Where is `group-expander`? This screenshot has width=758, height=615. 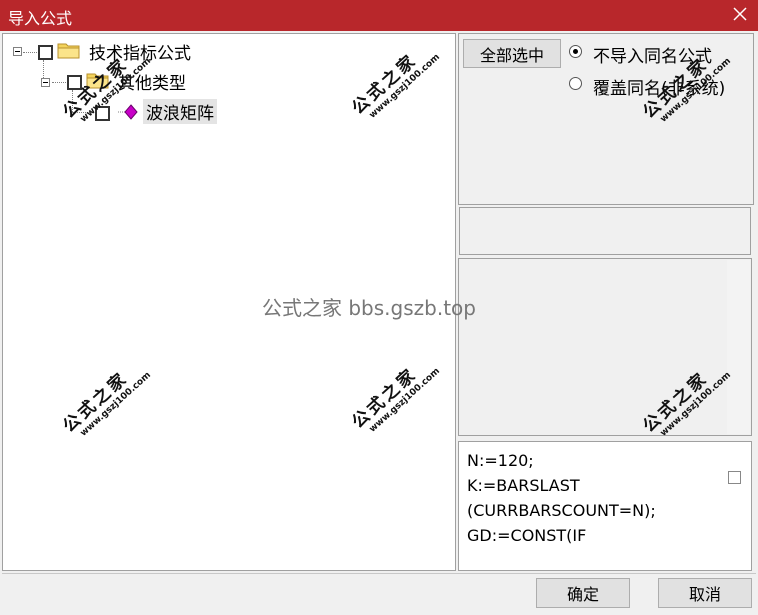
group-expander is located at coordinates (45, 82).